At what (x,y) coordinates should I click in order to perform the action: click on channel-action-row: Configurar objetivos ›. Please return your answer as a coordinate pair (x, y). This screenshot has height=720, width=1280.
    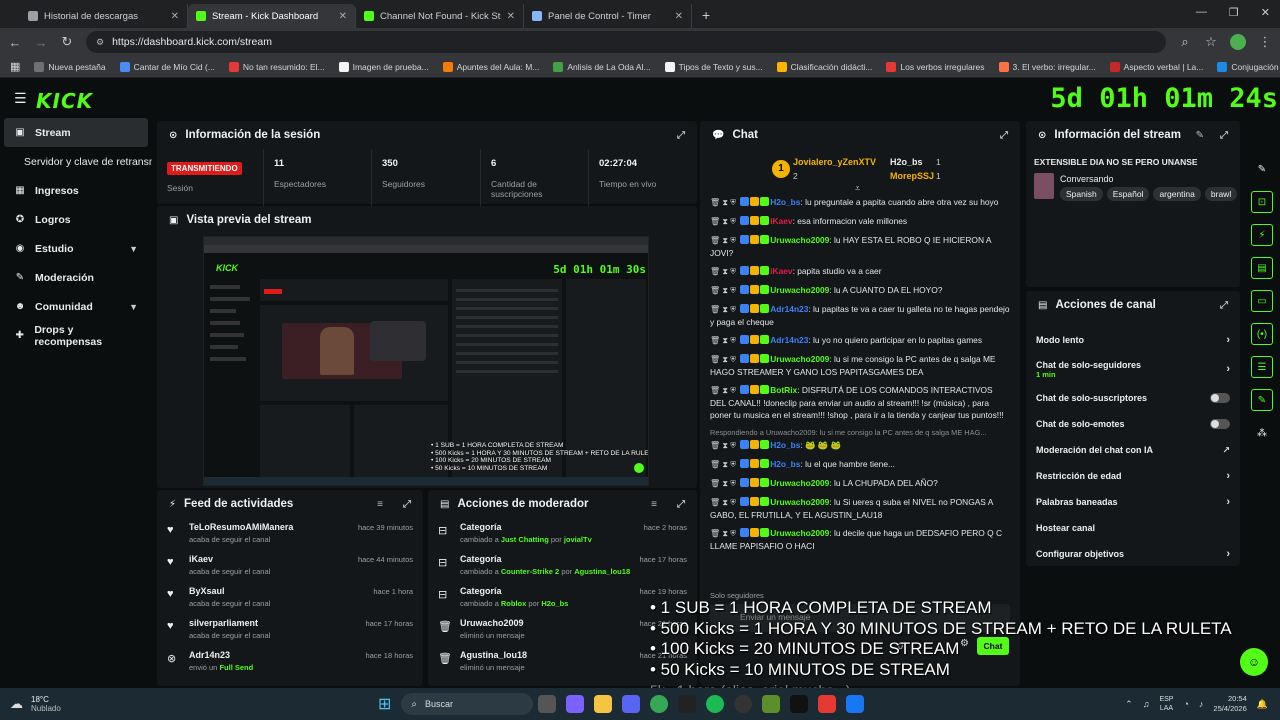
    Looking at the image, I should click on (1133, 554).